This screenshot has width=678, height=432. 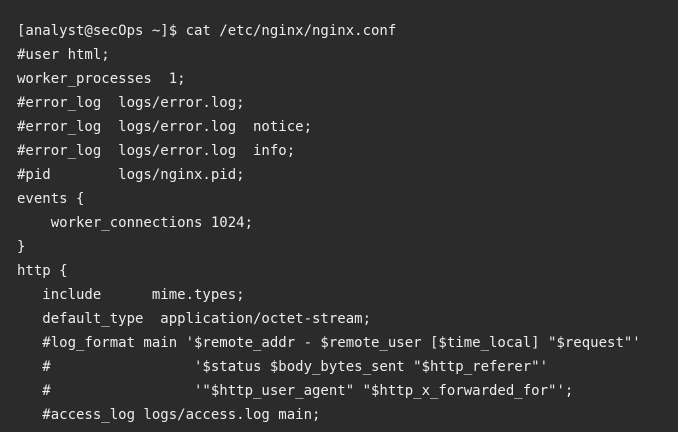 What do you see at coordinates (63, 55) in the screenshot?
I see `config-line: #user html;` at bounding box center [63, 55].